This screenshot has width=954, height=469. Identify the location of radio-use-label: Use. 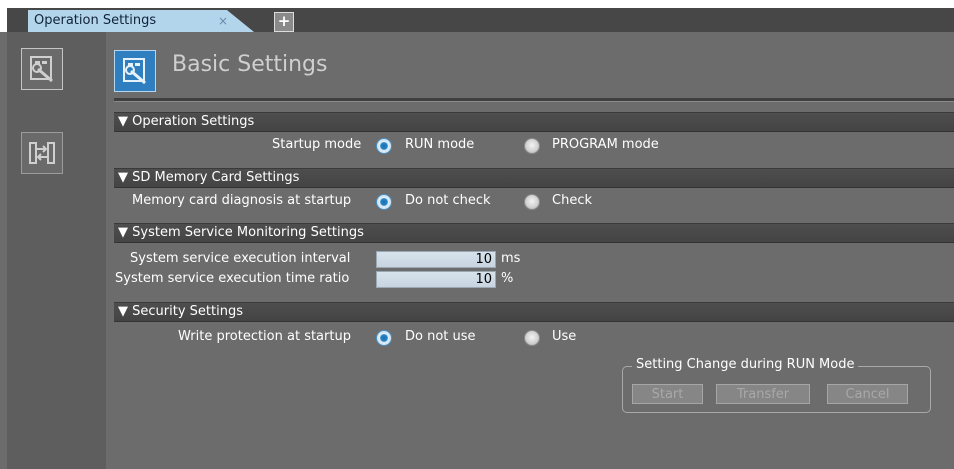
(564, 336).